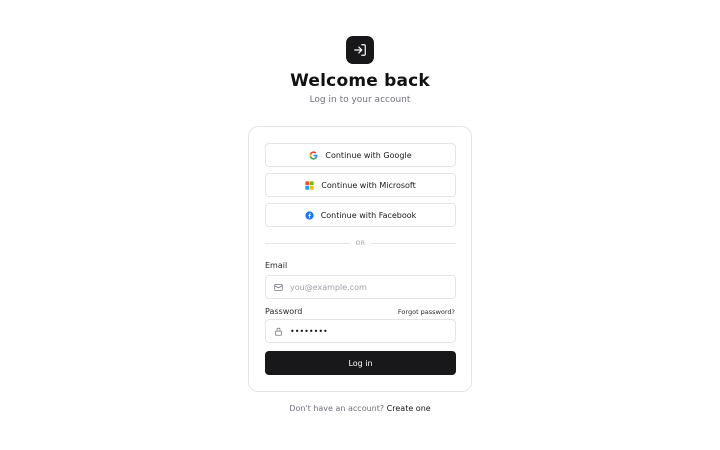  I want to click on app-logo, so click(360, 50).